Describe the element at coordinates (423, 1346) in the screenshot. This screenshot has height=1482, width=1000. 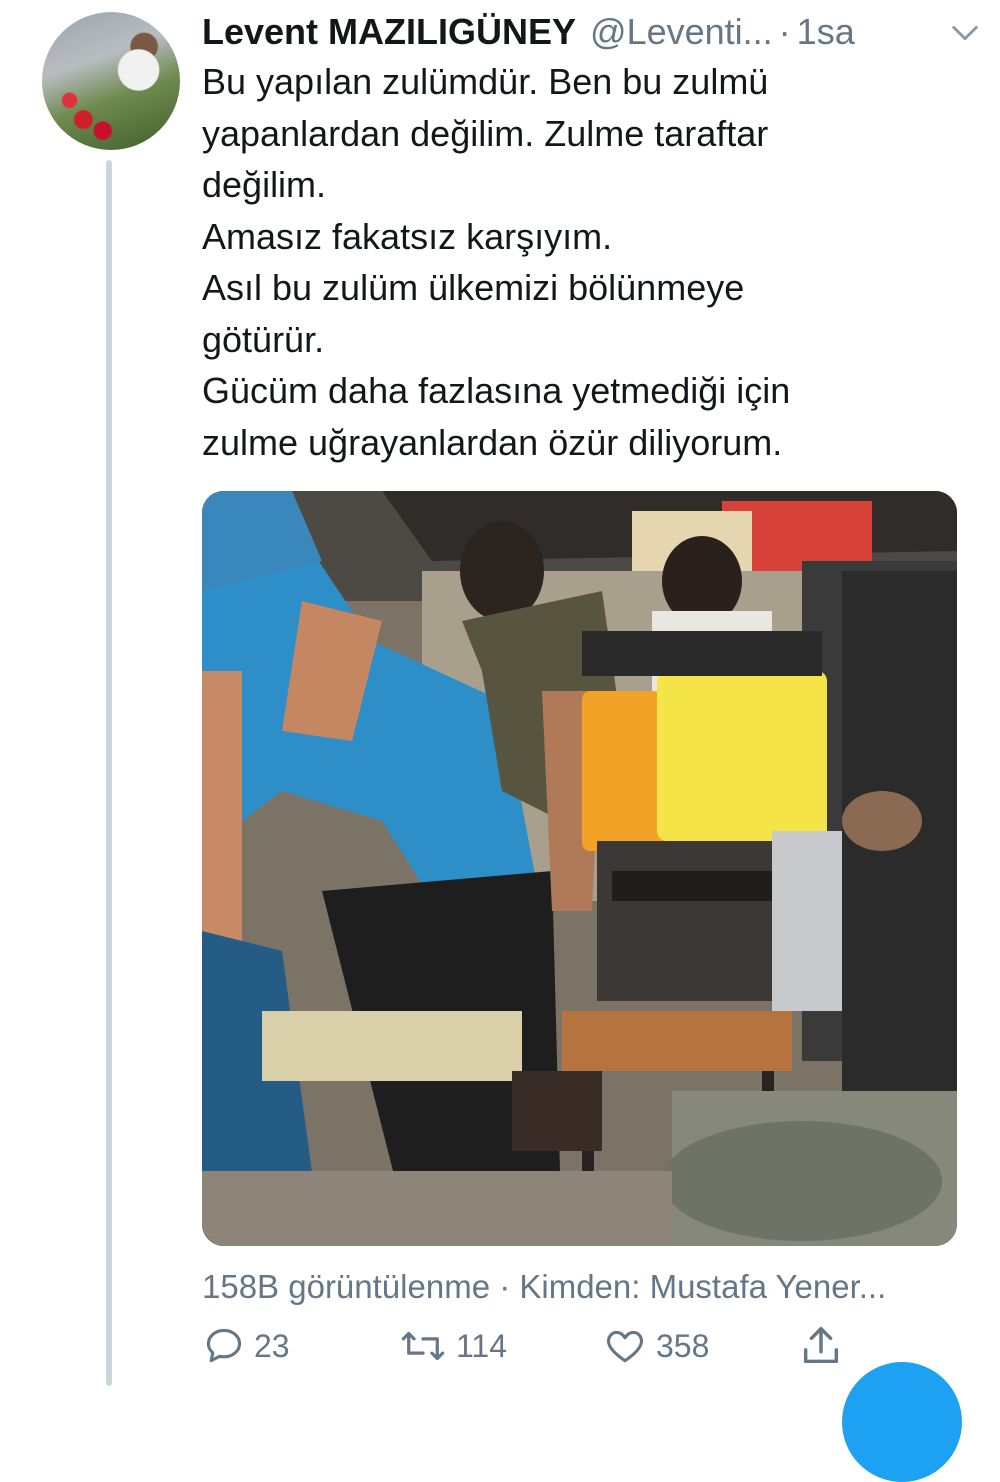
I see `retweet-icon` at that location.